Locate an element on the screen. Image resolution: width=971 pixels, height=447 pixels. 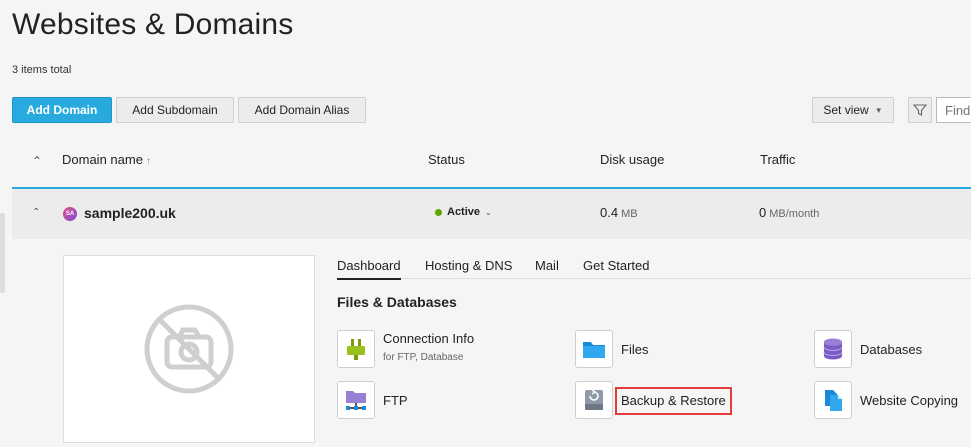
avatar: SA is located at coordinates (70, 214).